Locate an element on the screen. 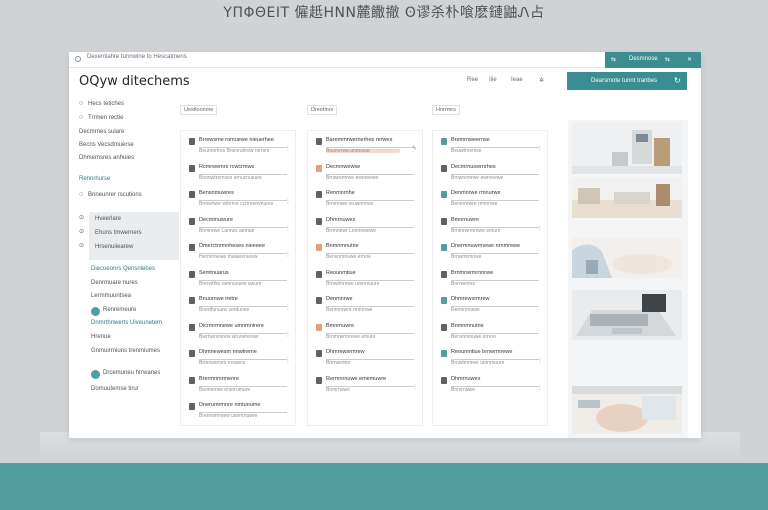 The image size is (768, 510). list-item: Dhmrnuwes Bnmrnuwe ⋮ is located at coordinates (491, 389).